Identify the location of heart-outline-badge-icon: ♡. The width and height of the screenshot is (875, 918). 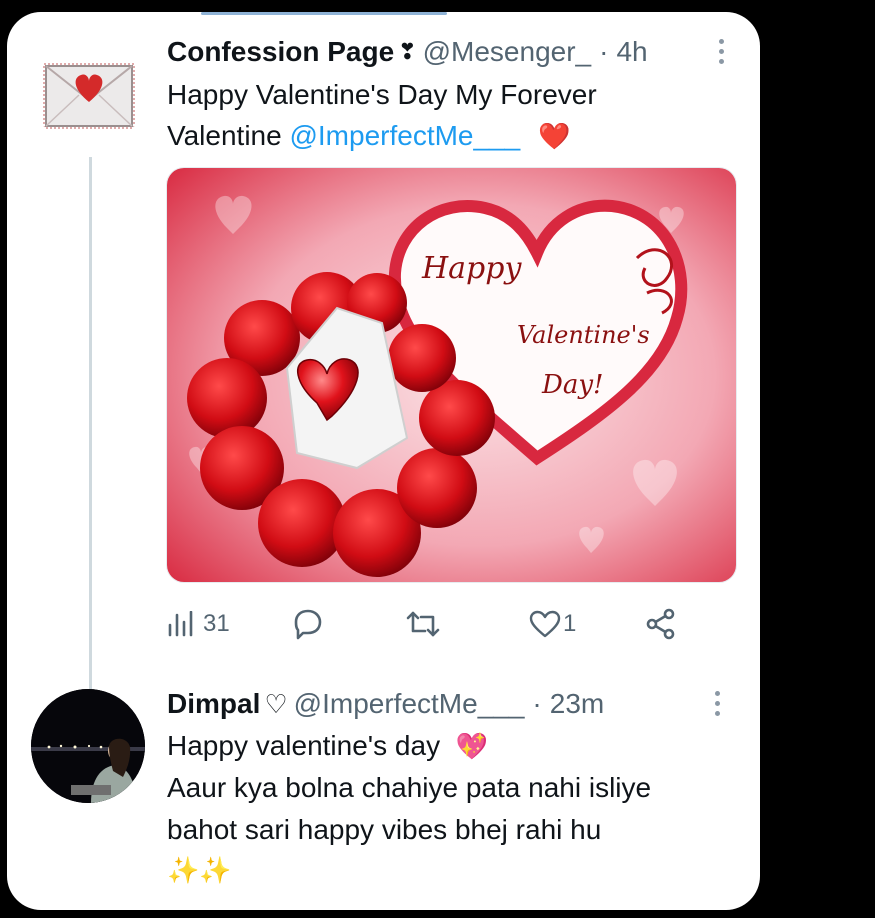
(276, 703).